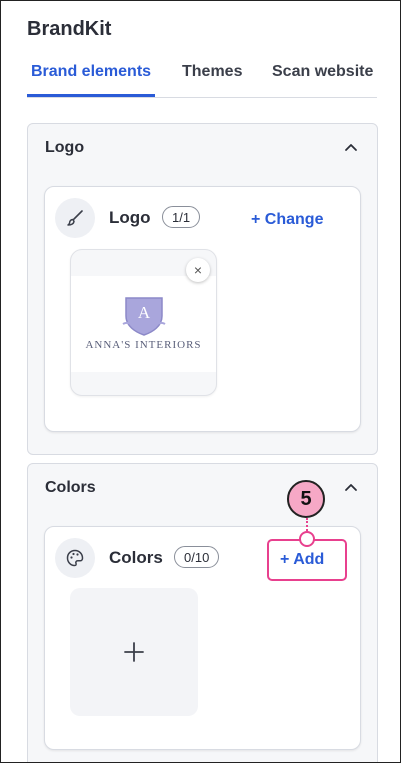 This screenshot has width=401, height=763. Describe the element at coordinates (143, 345) in the screenshot. I see `logo-wordmark: ANNA'S INTERIORS` at that location.